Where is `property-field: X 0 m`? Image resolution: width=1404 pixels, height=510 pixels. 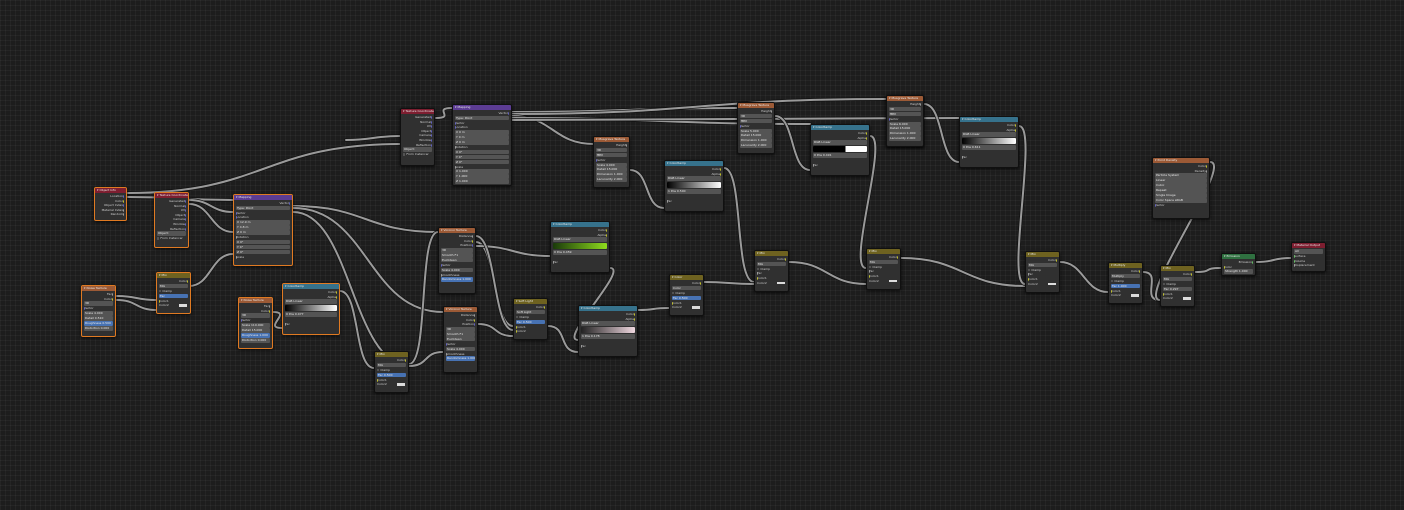
property-field: X 0 m is located at coordinates (482, 132).